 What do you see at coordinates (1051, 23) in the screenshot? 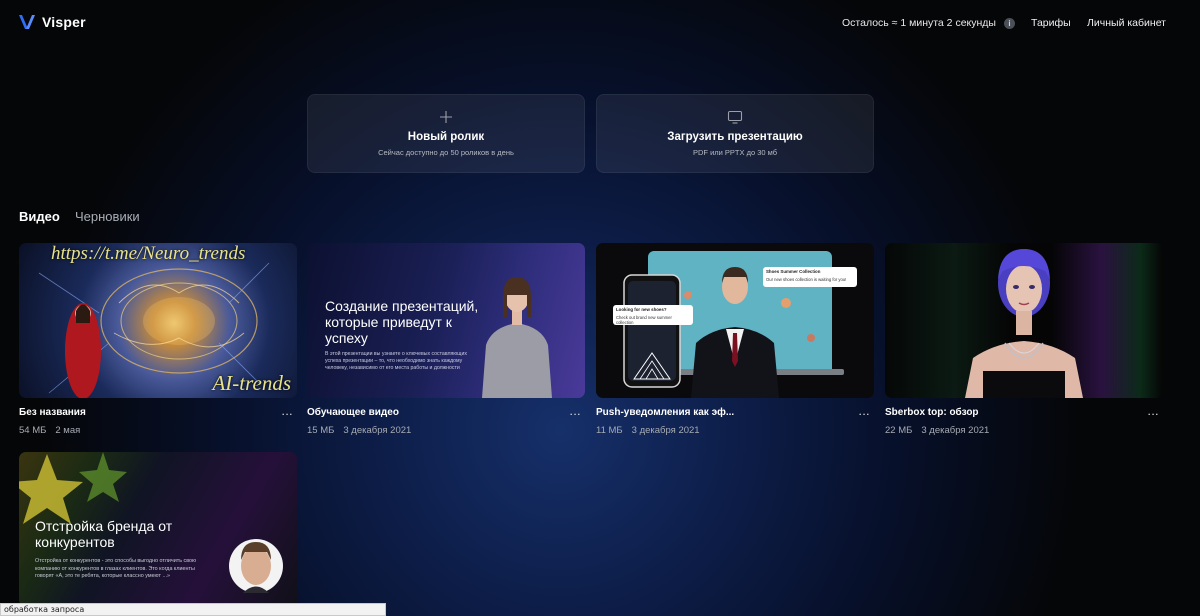
I see `nav-tariffs-link: Тарифы` at bounding box center [1051, 23].